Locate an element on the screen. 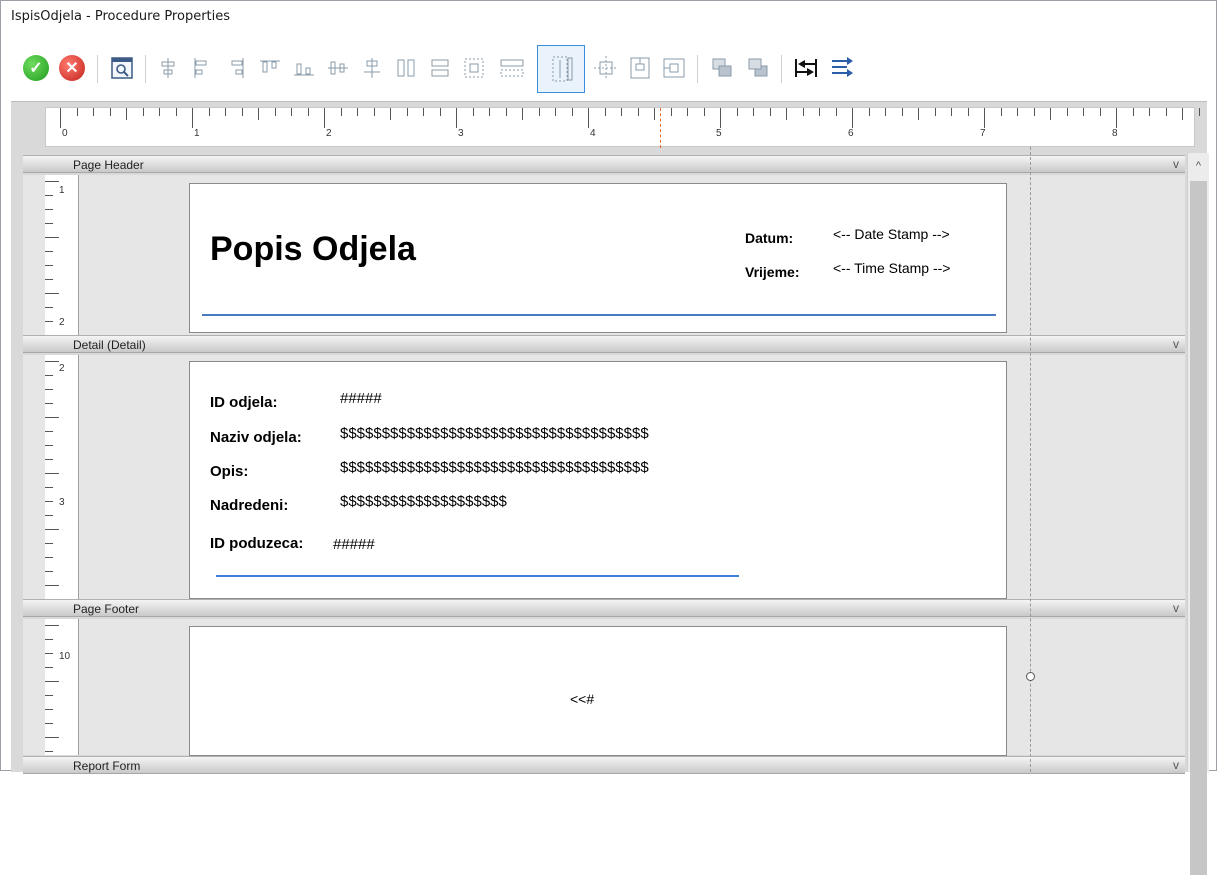  band-header-detail: Detail (Detail) v is located at coordinates (604, 344).